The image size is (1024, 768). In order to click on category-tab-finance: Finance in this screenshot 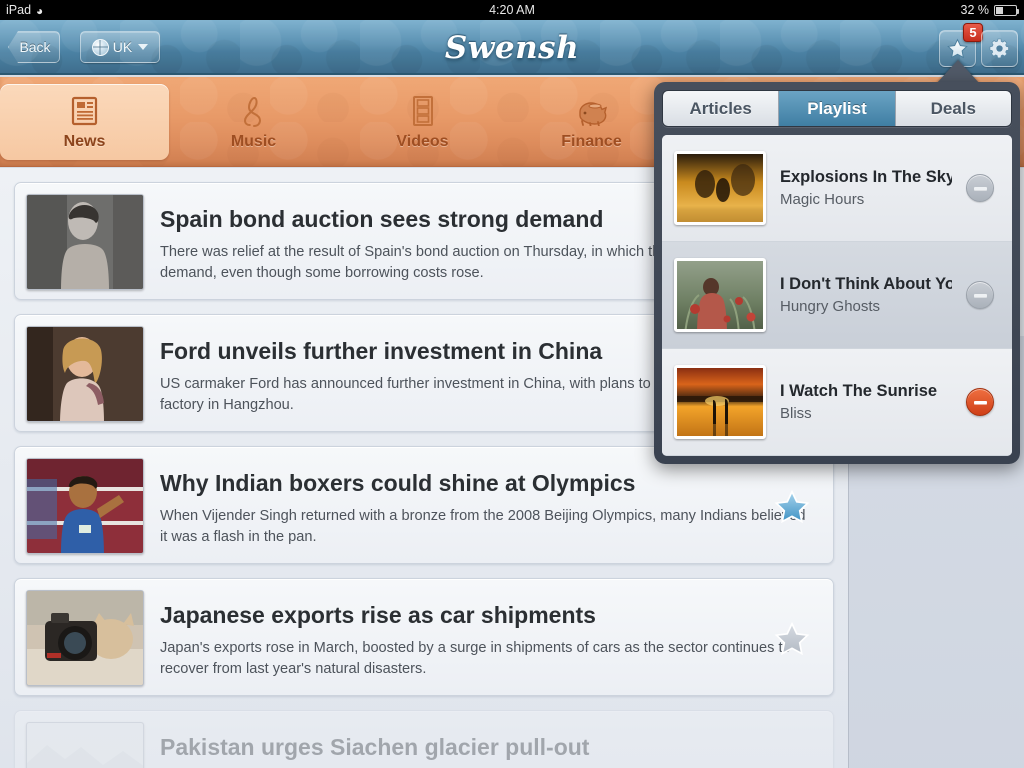, I will do `click(591, 122)`.